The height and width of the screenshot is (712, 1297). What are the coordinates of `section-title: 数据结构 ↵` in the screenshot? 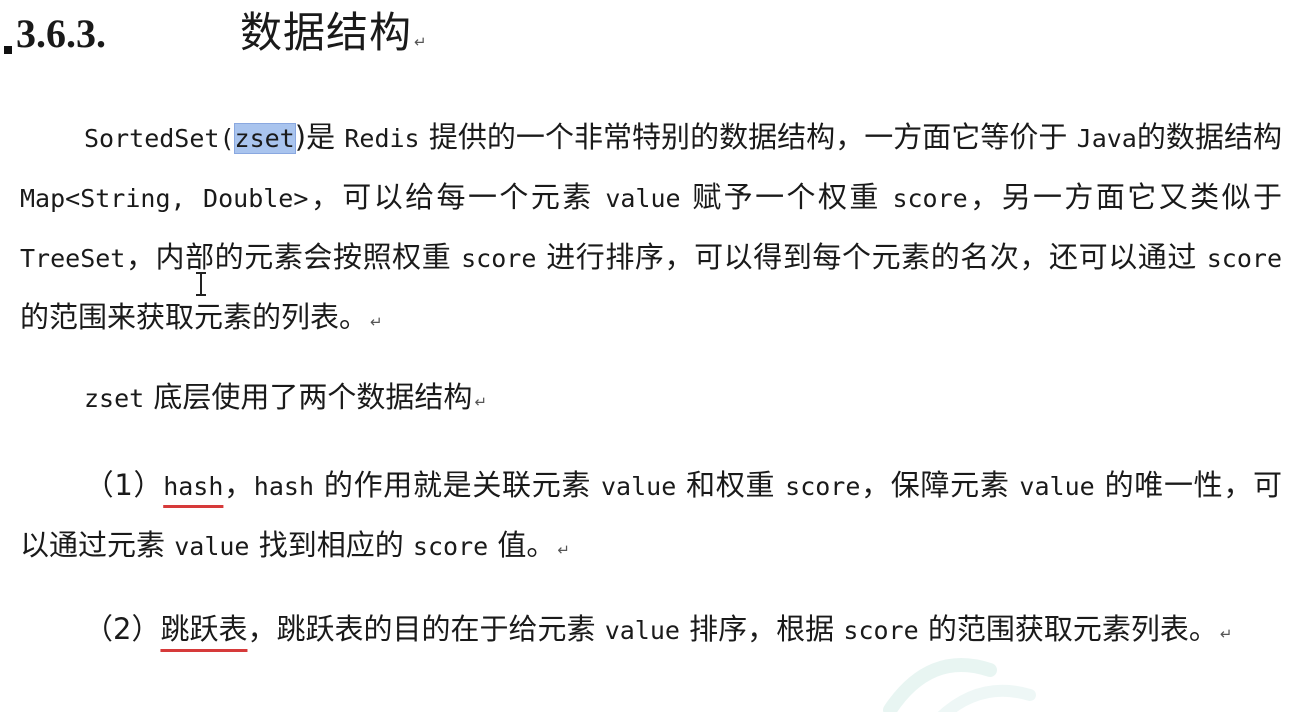 It's located at (334, 37).